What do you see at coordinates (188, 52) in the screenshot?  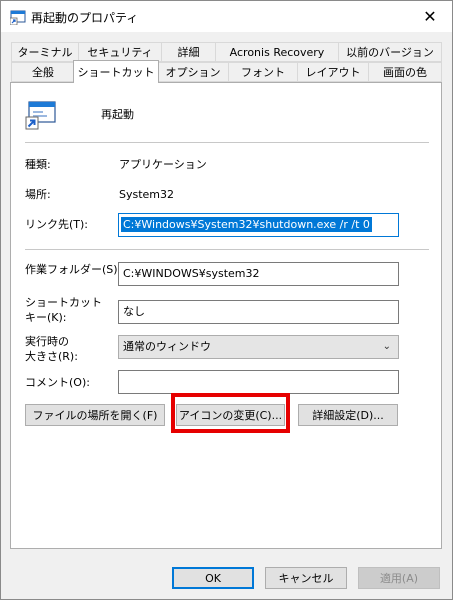 I see `tab-details: 詳細` at bounding box center [188, 52].